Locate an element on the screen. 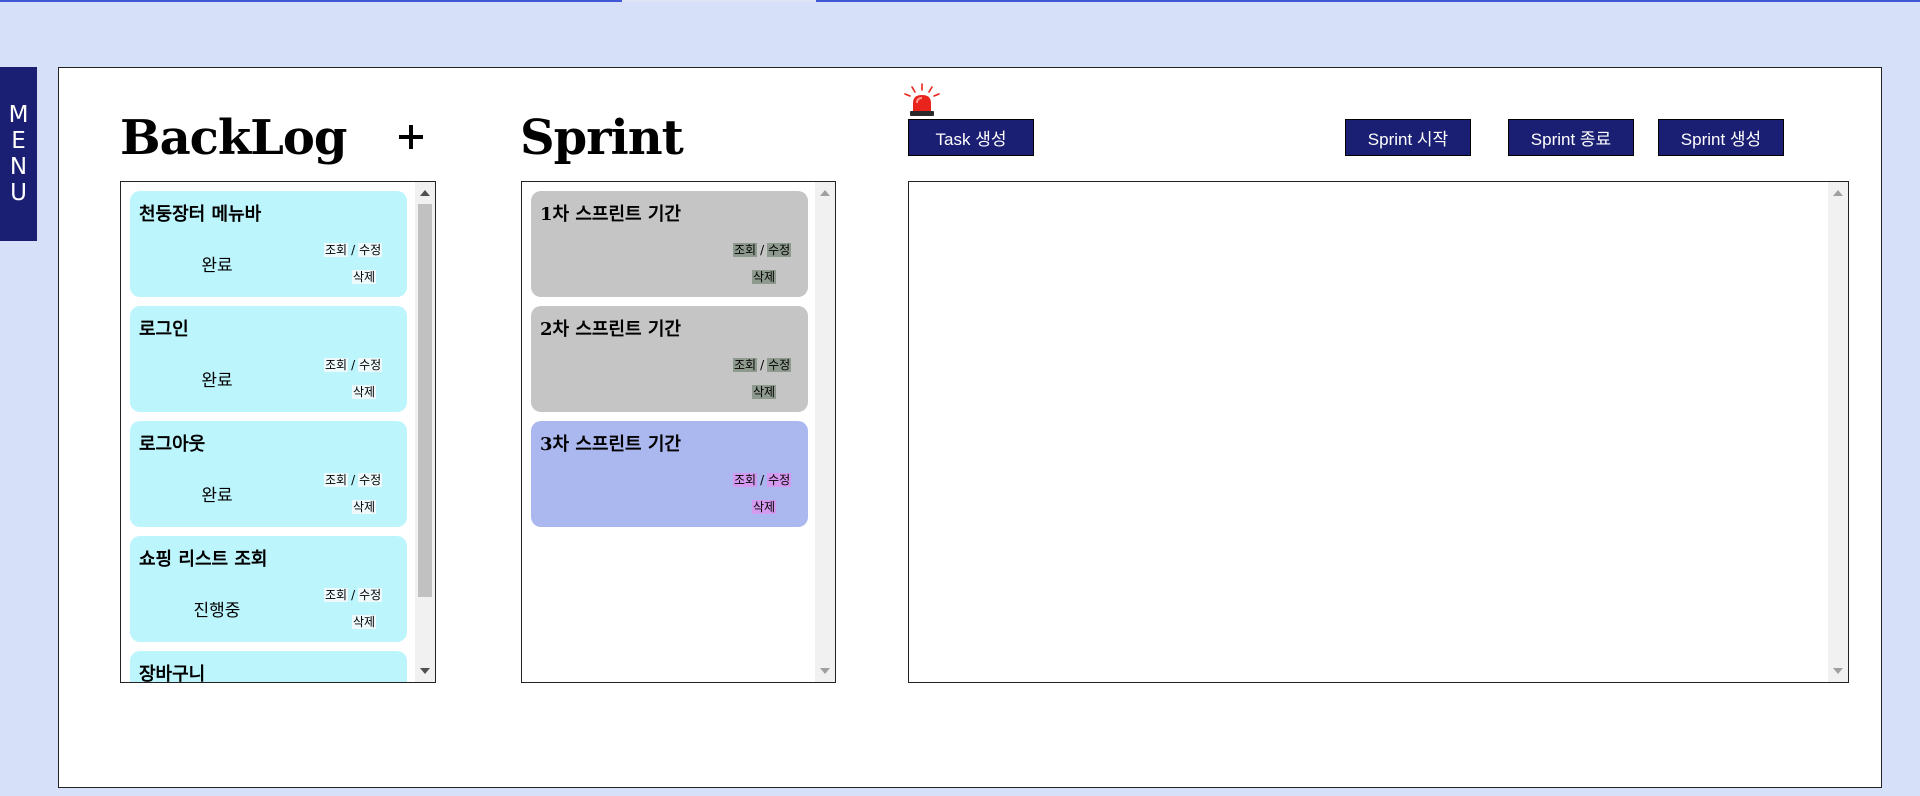  top-border-gap is located at coordinates (719, 1).